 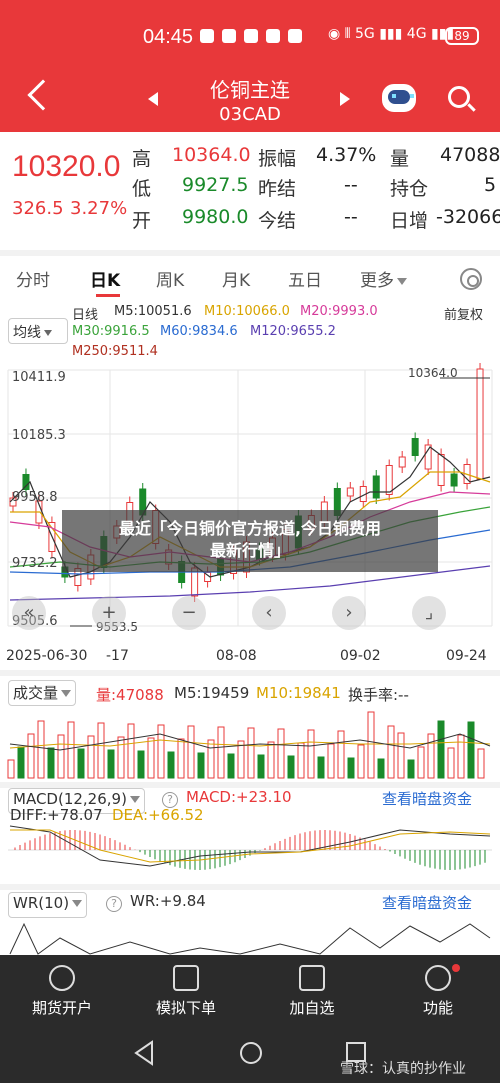 I want to click on turnover-rate: 换手率:--, so click(x=378, y=695).